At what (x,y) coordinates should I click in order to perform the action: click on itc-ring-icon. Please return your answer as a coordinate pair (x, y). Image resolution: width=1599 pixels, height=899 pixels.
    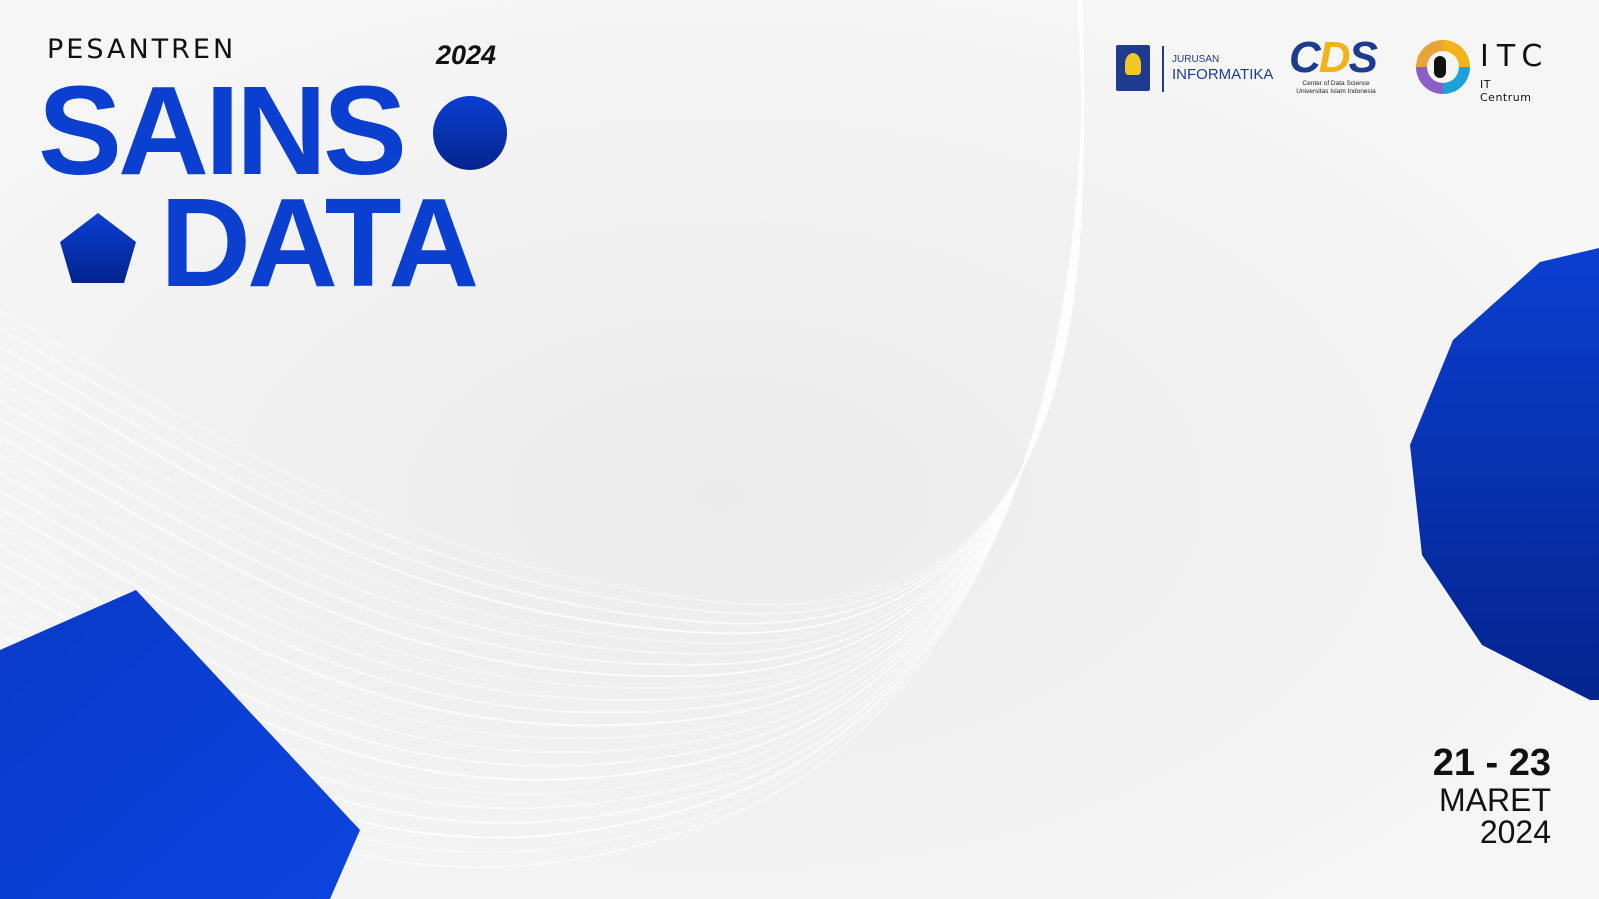
    Looking at the image, I should click on (1443, 67).